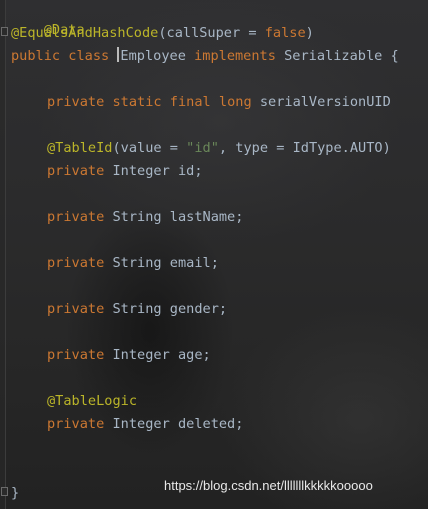 The image size is (428, 509). What do you see at coordinates (268, 485) in the screenshot?
I see `watermark-url: https://blog.csdn.net/lllllllkkkkkooooo` at bounding box center [268, 485].